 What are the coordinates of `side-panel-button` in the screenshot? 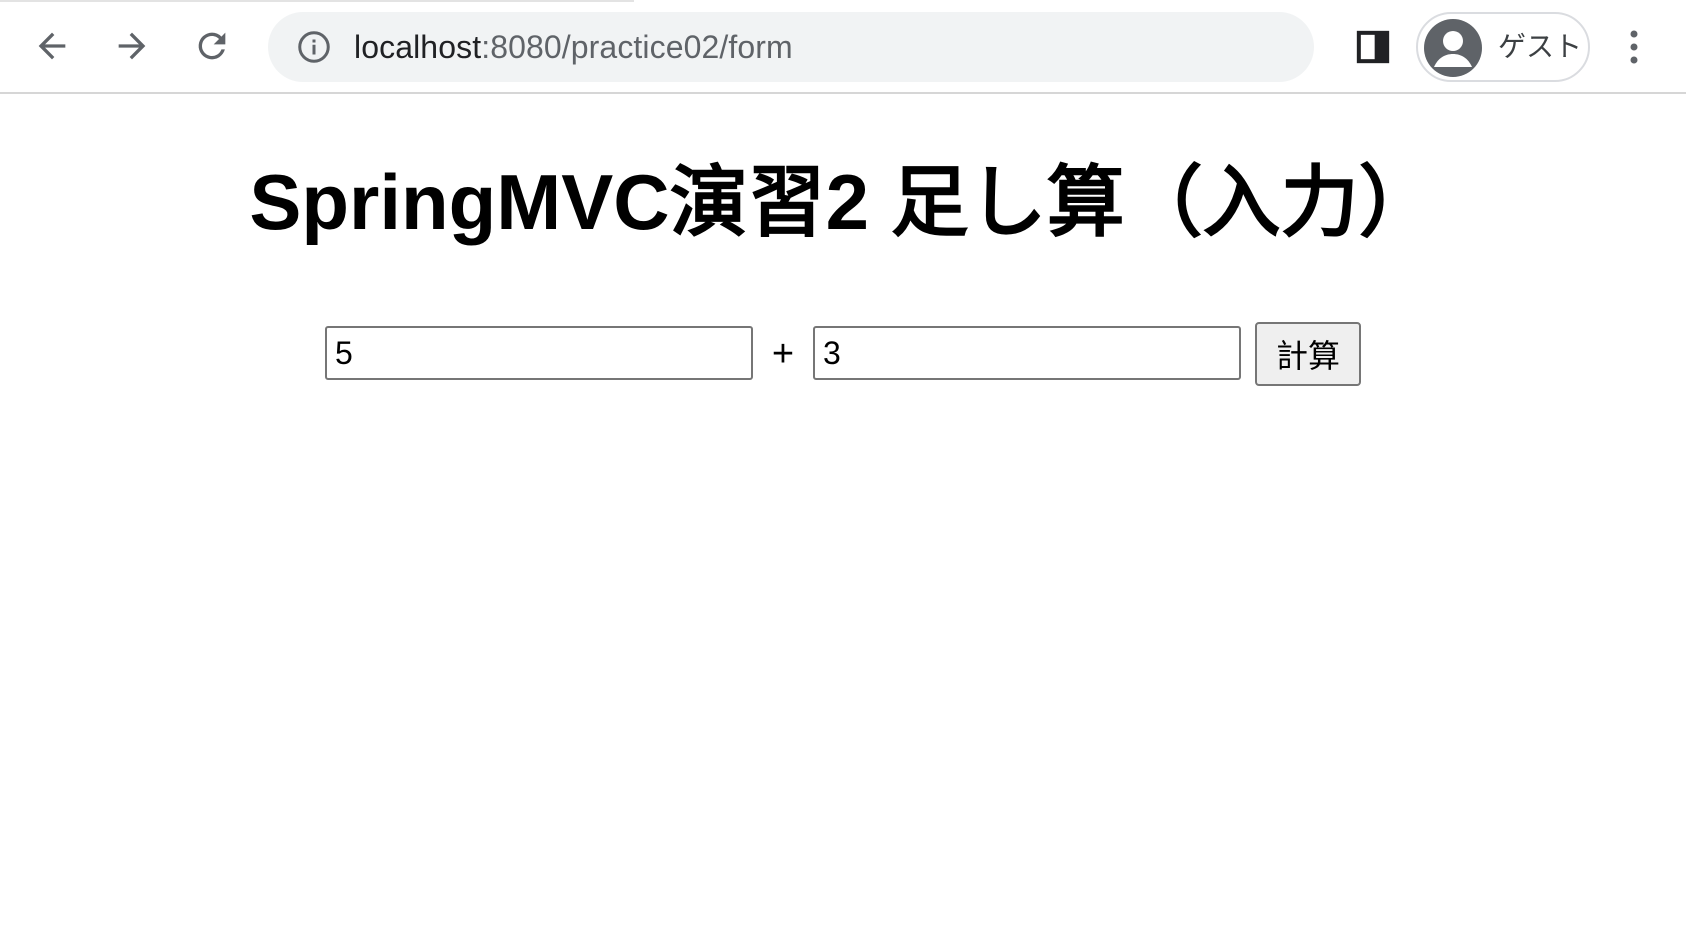 It's located at (1373, 47).